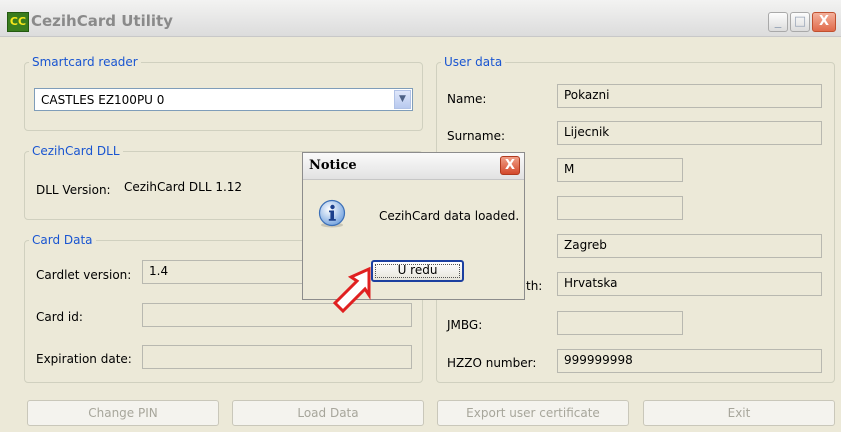  What do you see at coordinates (689, 96) in the screenshot?
I see `name-field: Pokazni` at bounding box center [689, 96].